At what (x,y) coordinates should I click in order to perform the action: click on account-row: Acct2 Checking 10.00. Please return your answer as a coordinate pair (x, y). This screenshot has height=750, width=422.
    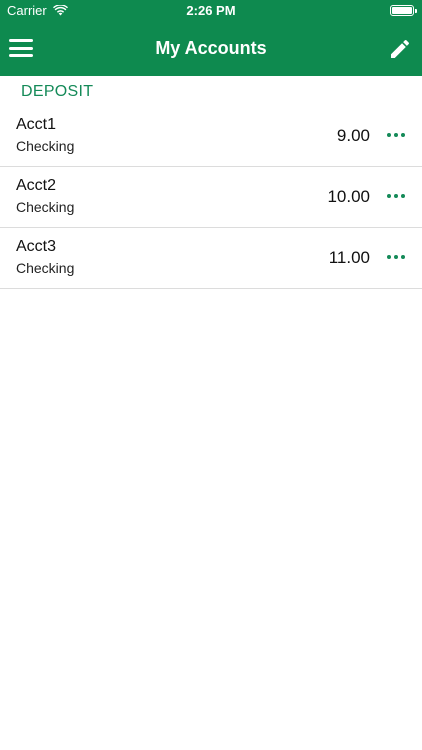
    Looking at the image, I should click on (211, 197).